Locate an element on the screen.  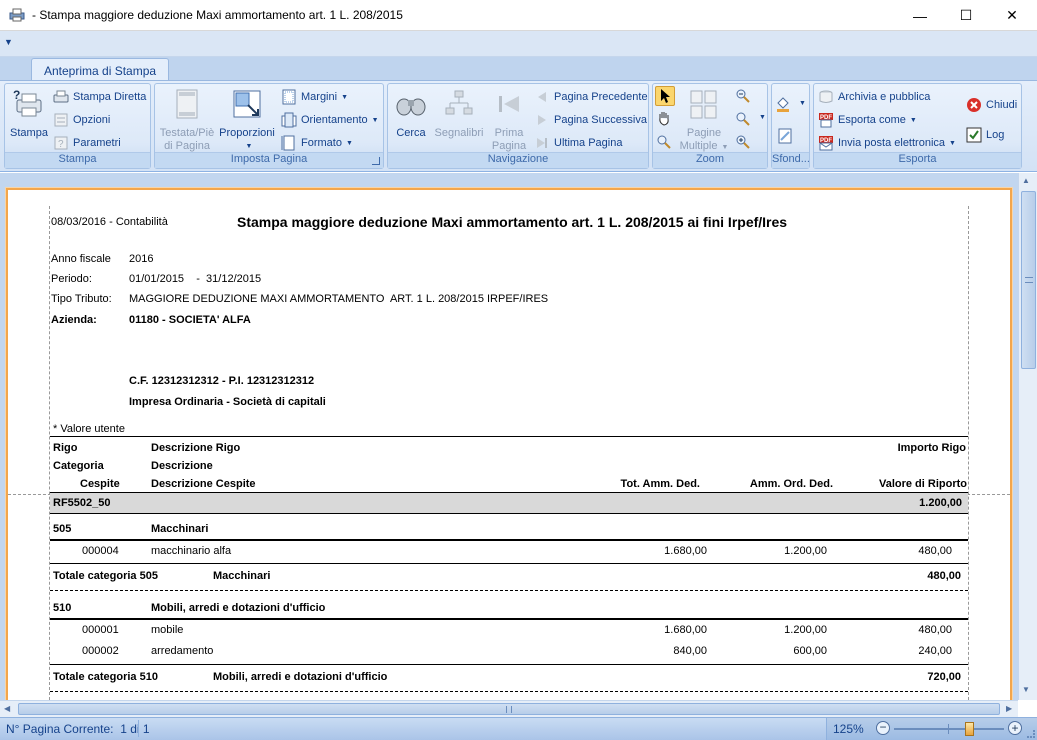
bookmarks-tree-icon is located at coordinates (459, 102).